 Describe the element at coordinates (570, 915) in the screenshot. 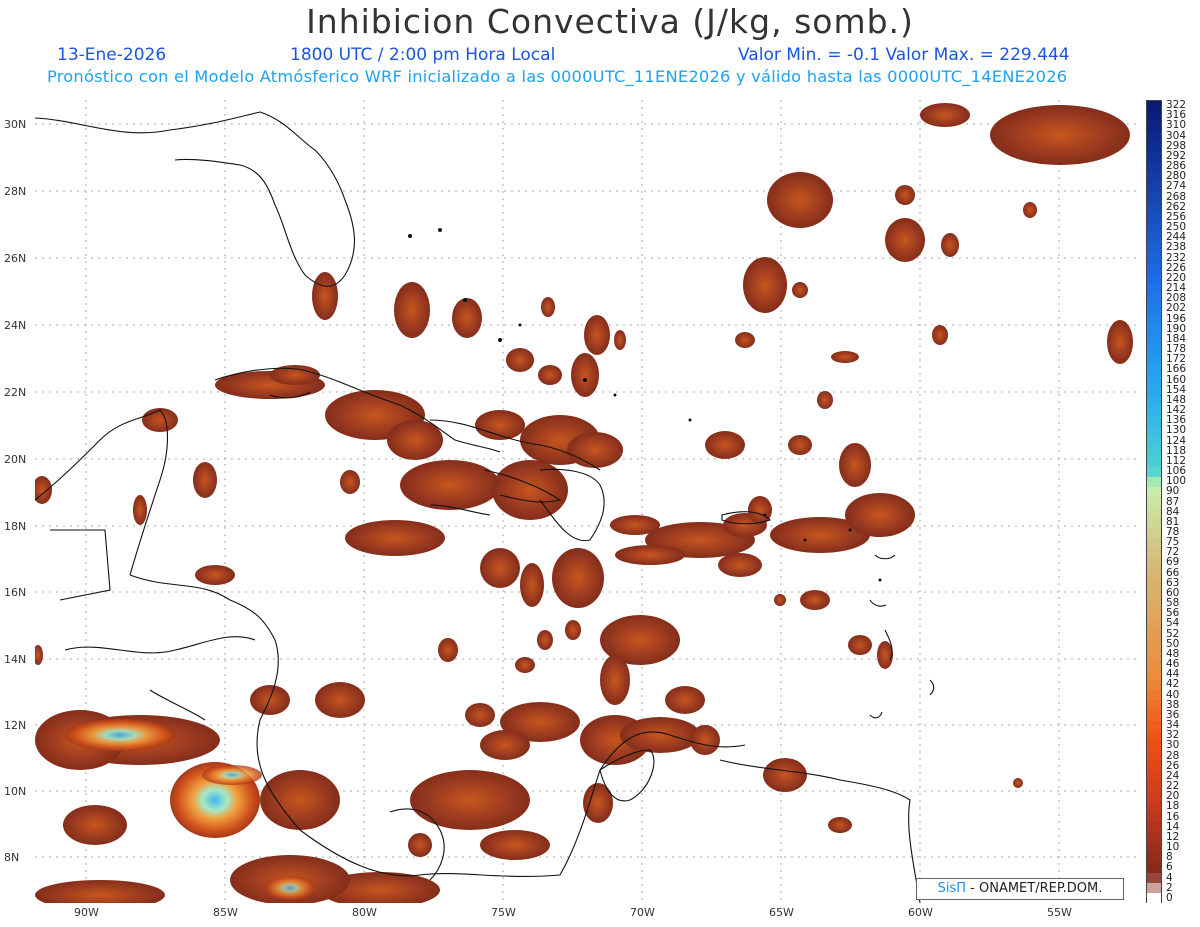

I see `lon-axis: 90W 85W 80W 75W 70W 65W 60W 55W` at that location.